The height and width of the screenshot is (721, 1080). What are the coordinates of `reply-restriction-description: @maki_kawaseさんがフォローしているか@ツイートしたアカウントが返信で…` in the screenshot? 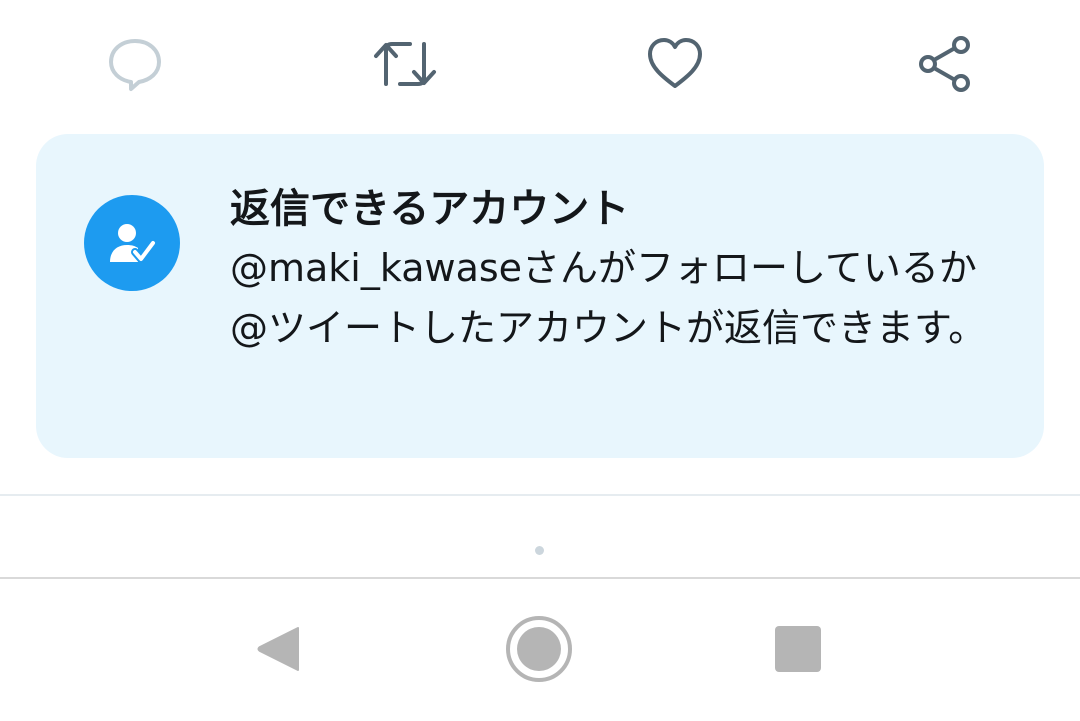 It's located at (608, 298).